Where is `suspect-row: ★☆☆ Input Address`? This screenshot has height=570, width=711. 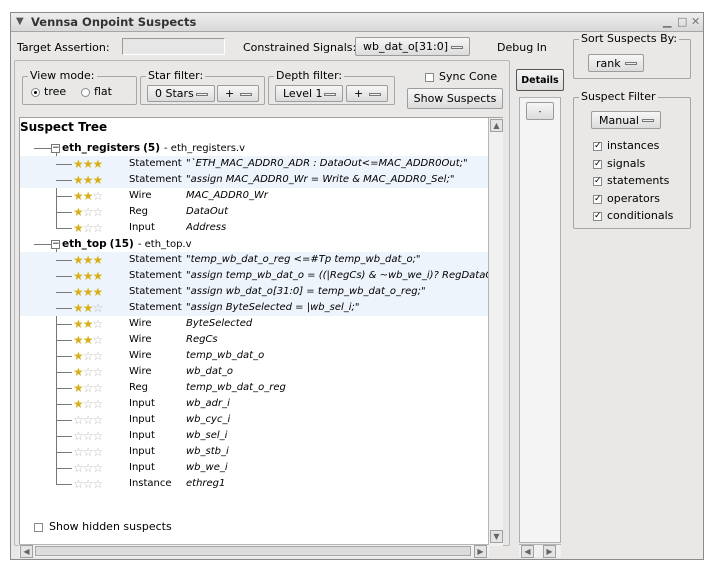
suspect-row: ★☆☆ Input Address is located at coordinates (255, 228).